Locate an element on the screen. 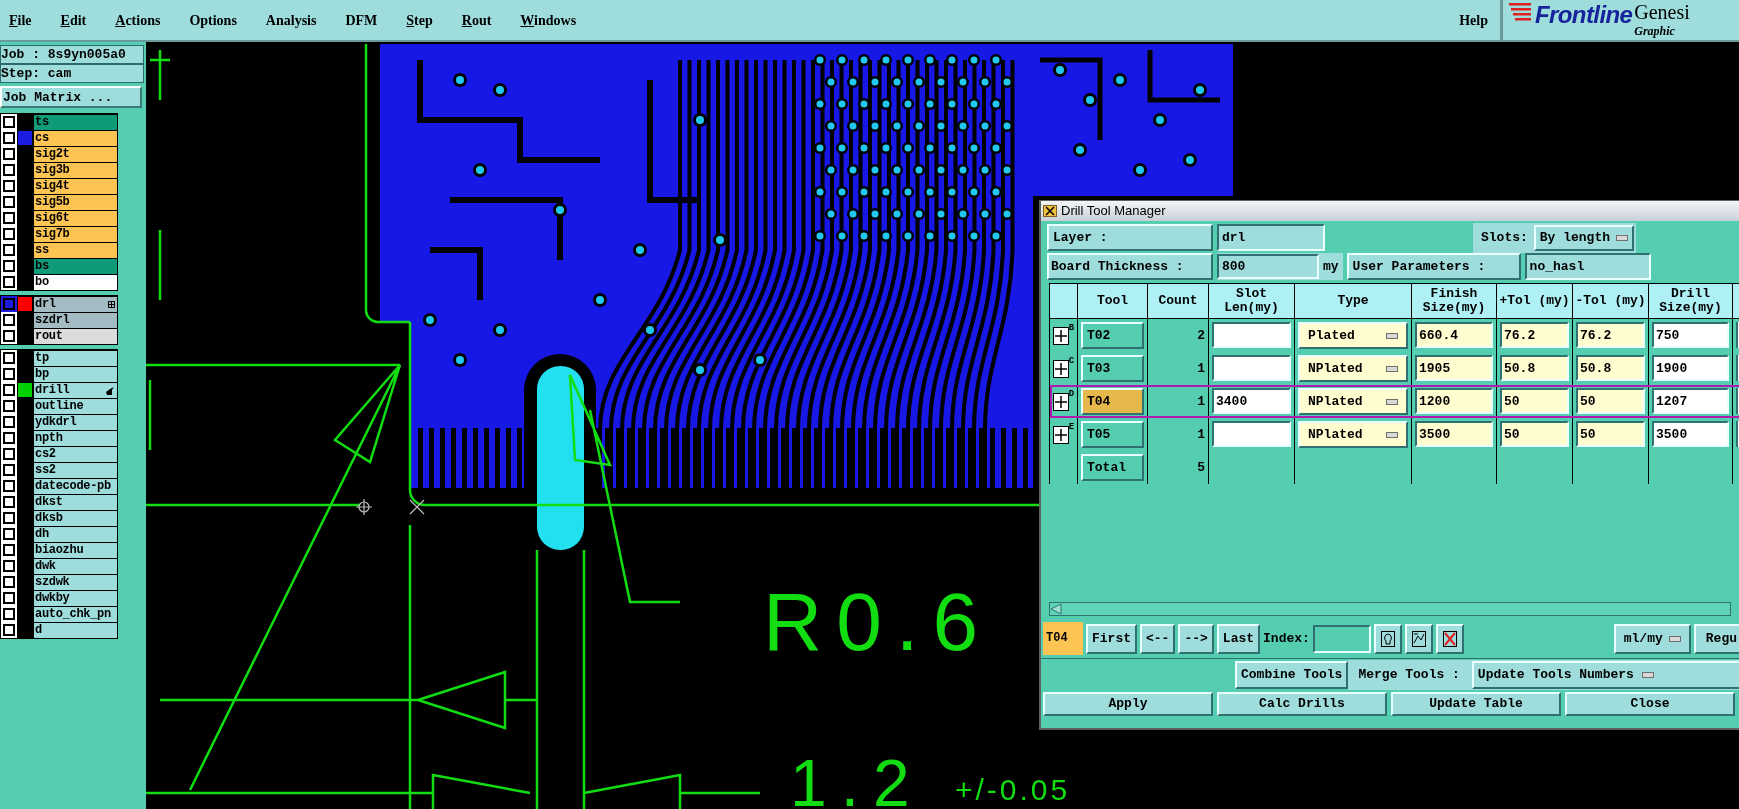 The image size is (1739, 809). layer-name: biaozhu is located at coordinates (75, 550).